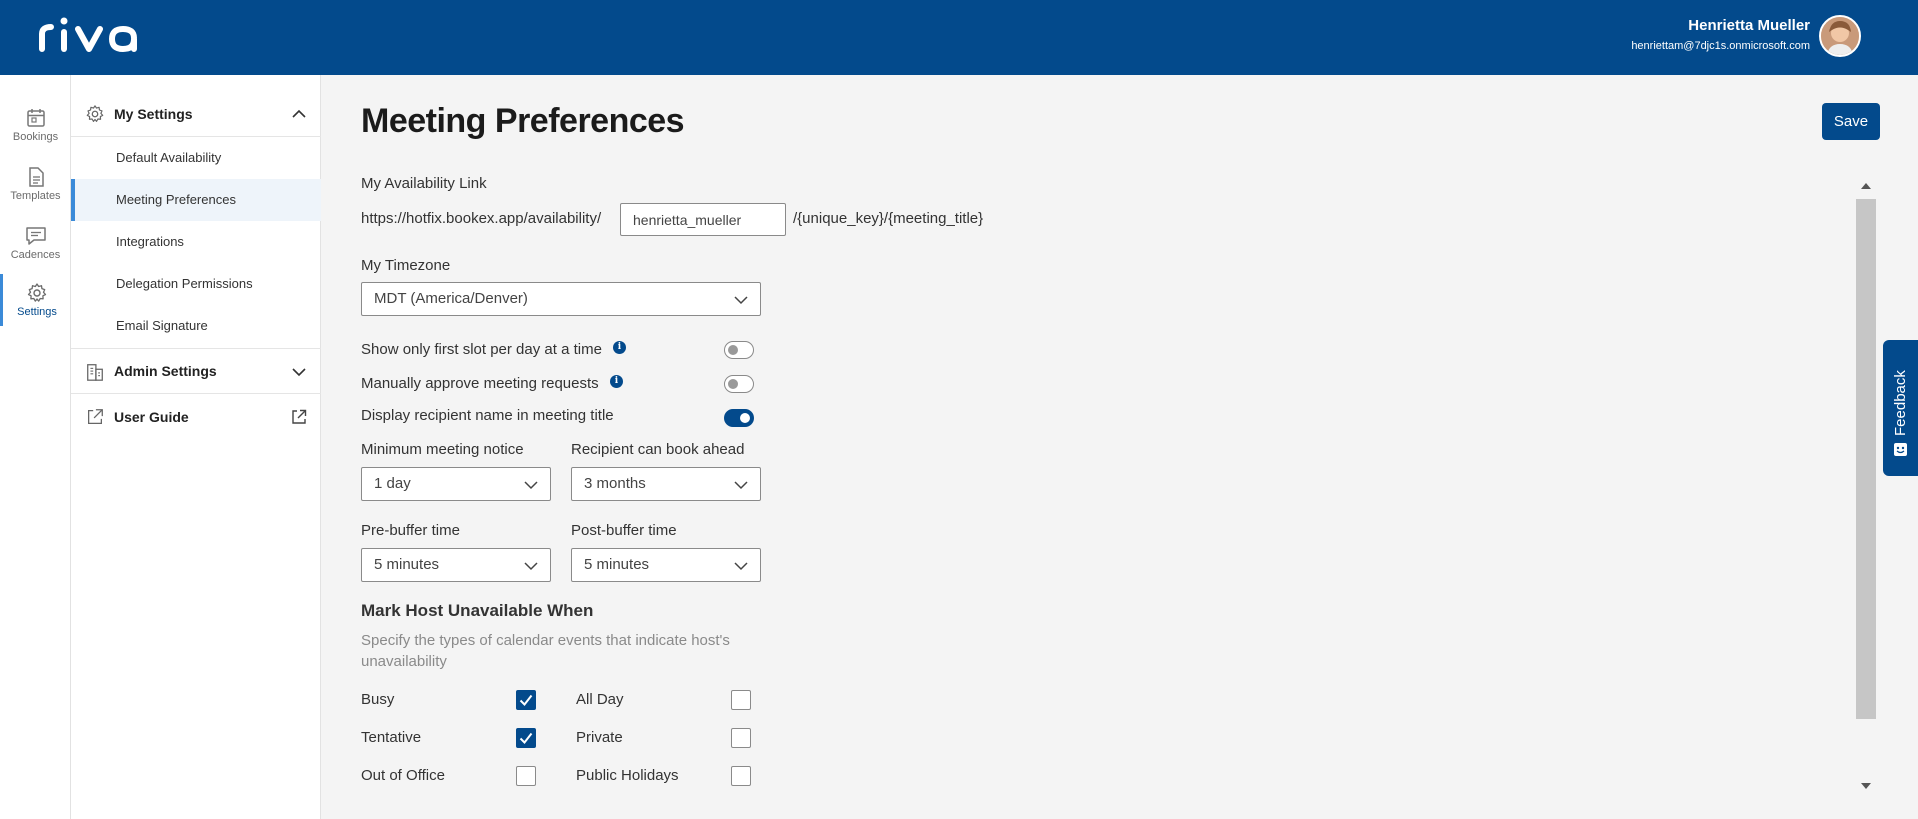 The height and width of the screenshot is (819, 1918). What do you see at coordinates (196, 242) in the screenshot?
I see `sidebar-item-integrations: Integrations` at bounding box center [196, 242].